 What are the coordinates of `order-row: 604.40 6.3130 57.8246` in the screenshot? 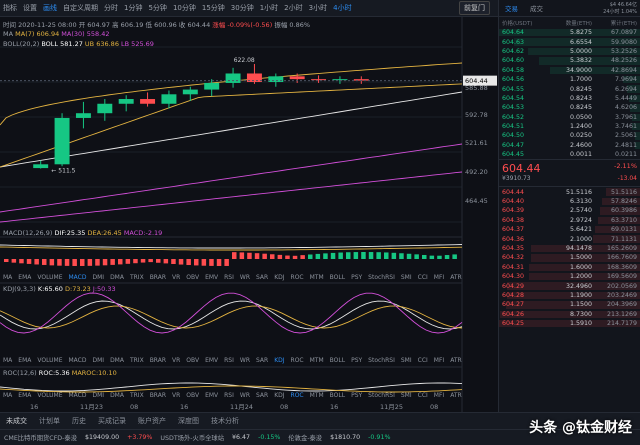 It's located at (569, 201).